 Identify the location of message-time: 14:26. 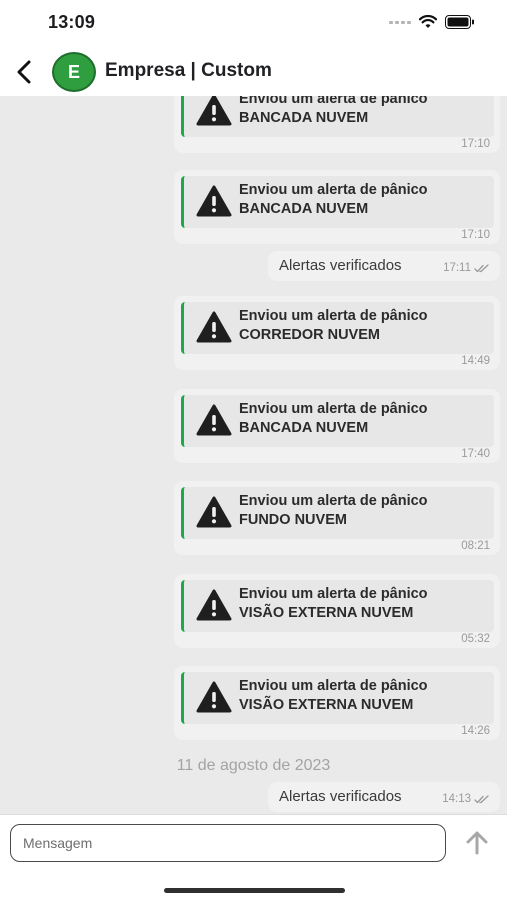
(475, 731).